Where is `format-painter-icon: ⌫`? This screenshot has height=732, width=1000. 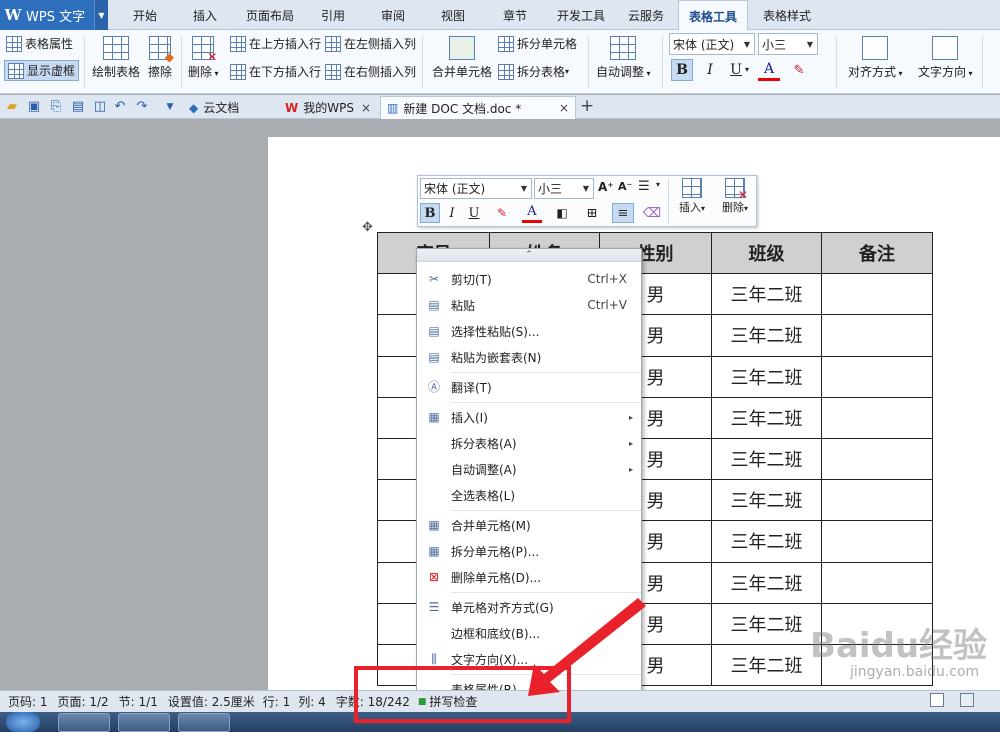
format-painter-icon: ⌫ is located at coordinates (652, 213).